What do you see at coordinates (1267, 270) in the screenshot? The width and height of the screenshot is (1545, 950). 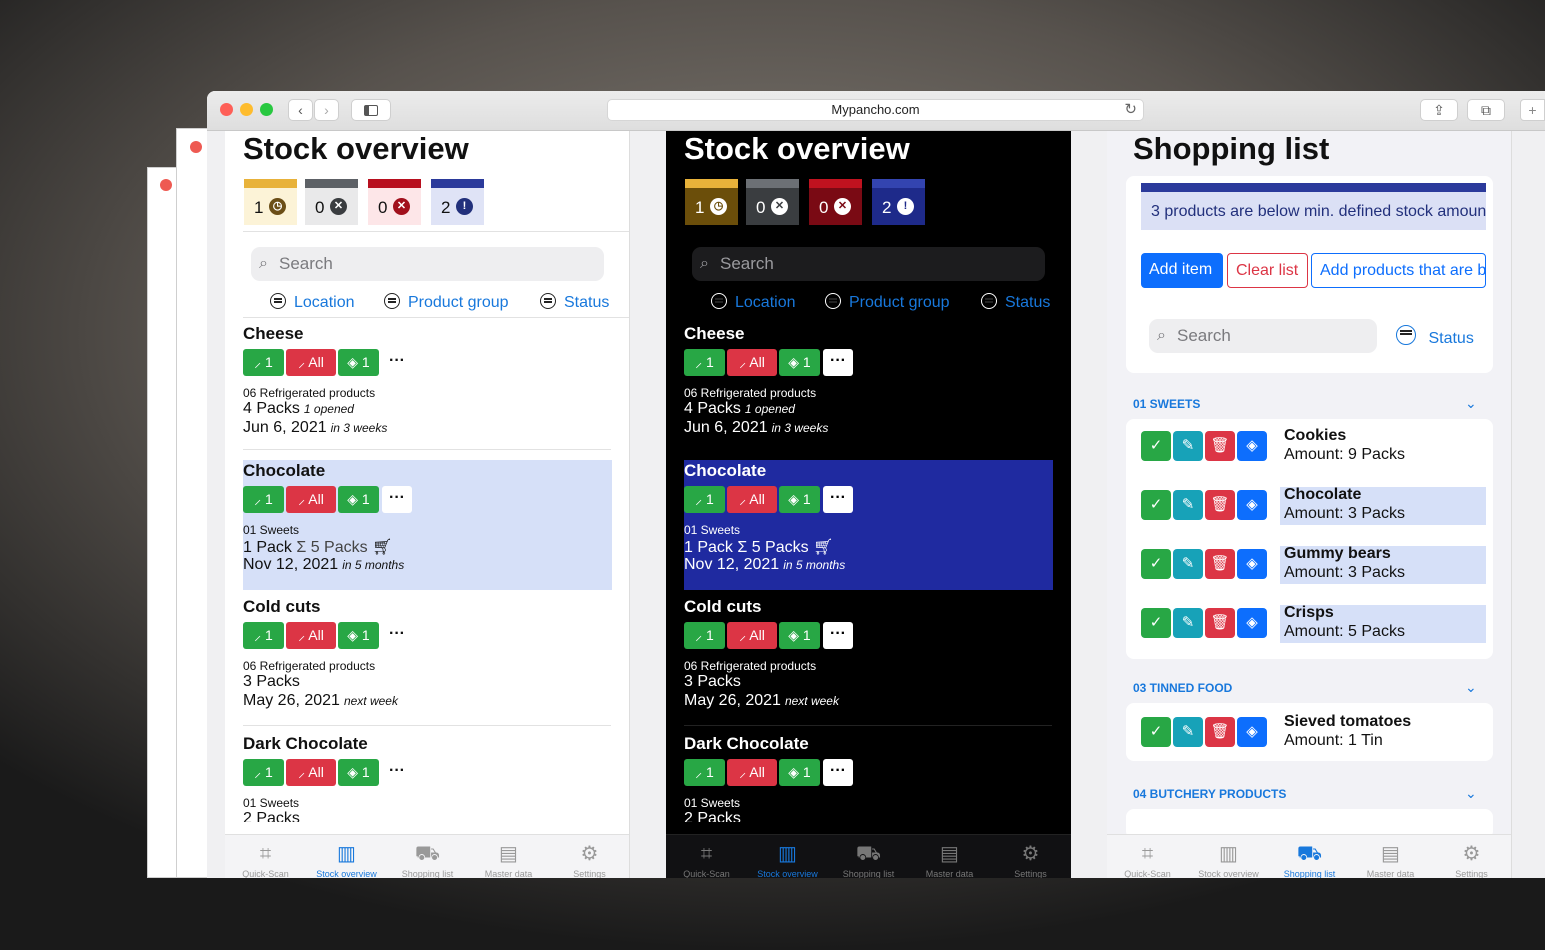 I see `clear-list-button: Clear list` at bounding box center [1267, 270].